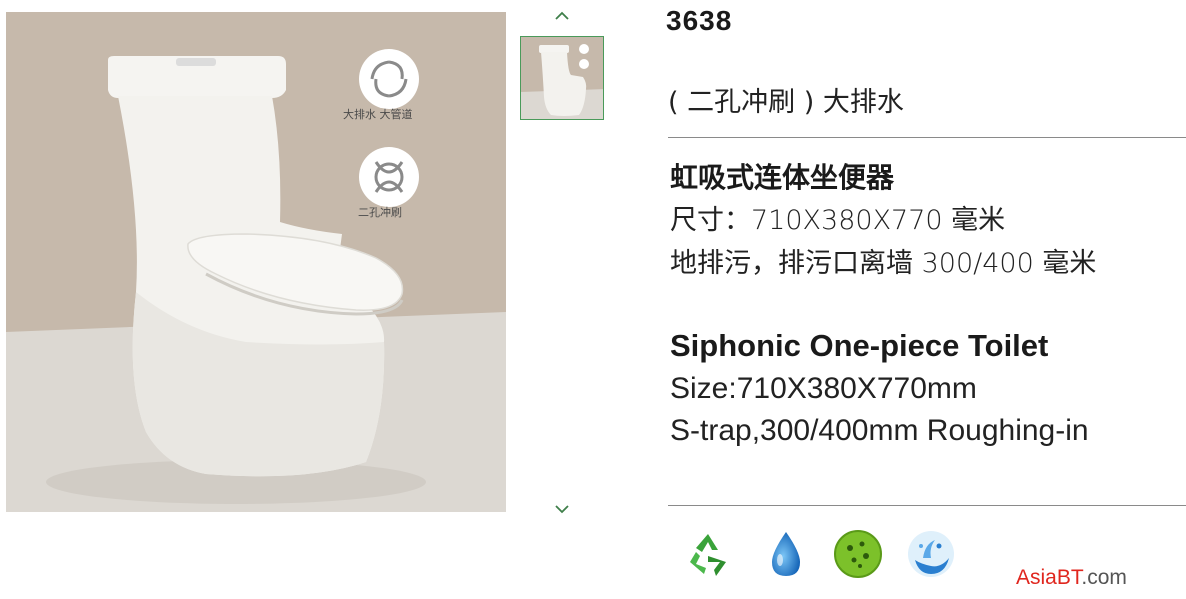  I want to click on chevron-up-icon, so click(562, 15).